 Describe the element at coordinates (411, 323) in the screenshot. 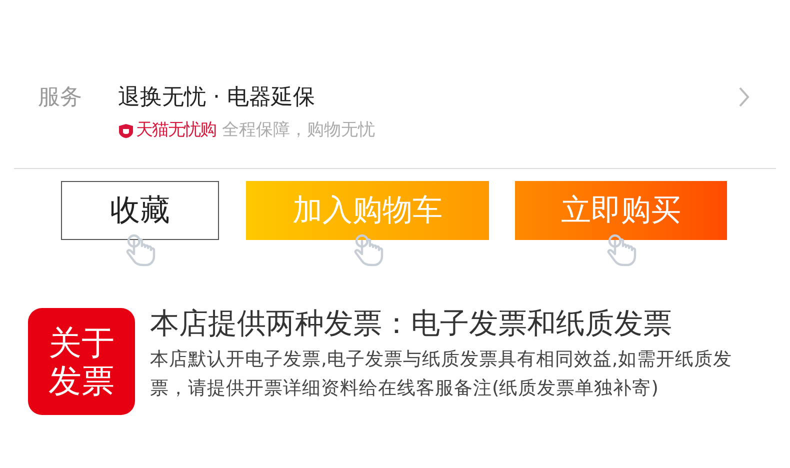

I see `invoice-title: 本店提供两种发票：电子发票和纸质发票` at that location.